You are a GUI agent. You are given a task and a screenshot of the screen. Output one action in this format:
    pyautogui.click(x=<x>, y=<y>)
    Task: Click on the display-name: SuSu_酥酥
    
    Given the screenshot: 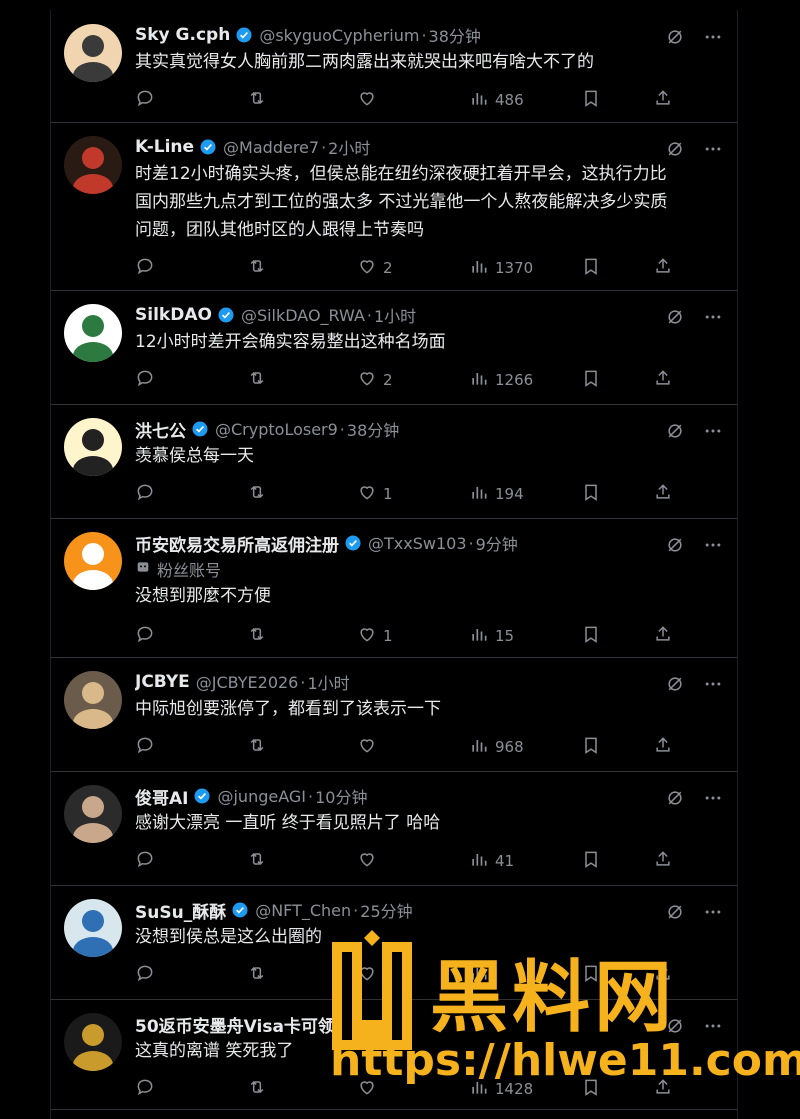 What is the action you would take?
    pyautogui.click(x=180, y=910)
    